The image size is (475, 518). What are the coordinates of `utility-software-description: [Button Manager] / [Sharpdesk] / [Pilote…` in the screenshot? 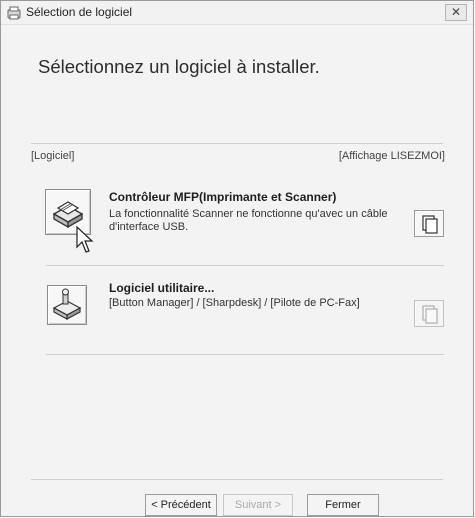 It's located at (234, 303).